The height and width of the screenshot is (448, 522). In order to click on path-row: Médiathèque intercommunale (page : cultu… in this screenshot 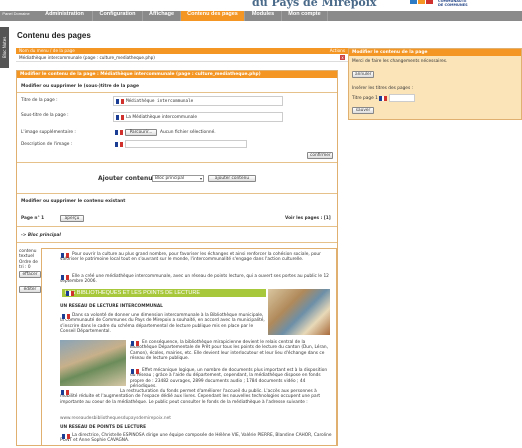, I will do `click(182, 58)`.